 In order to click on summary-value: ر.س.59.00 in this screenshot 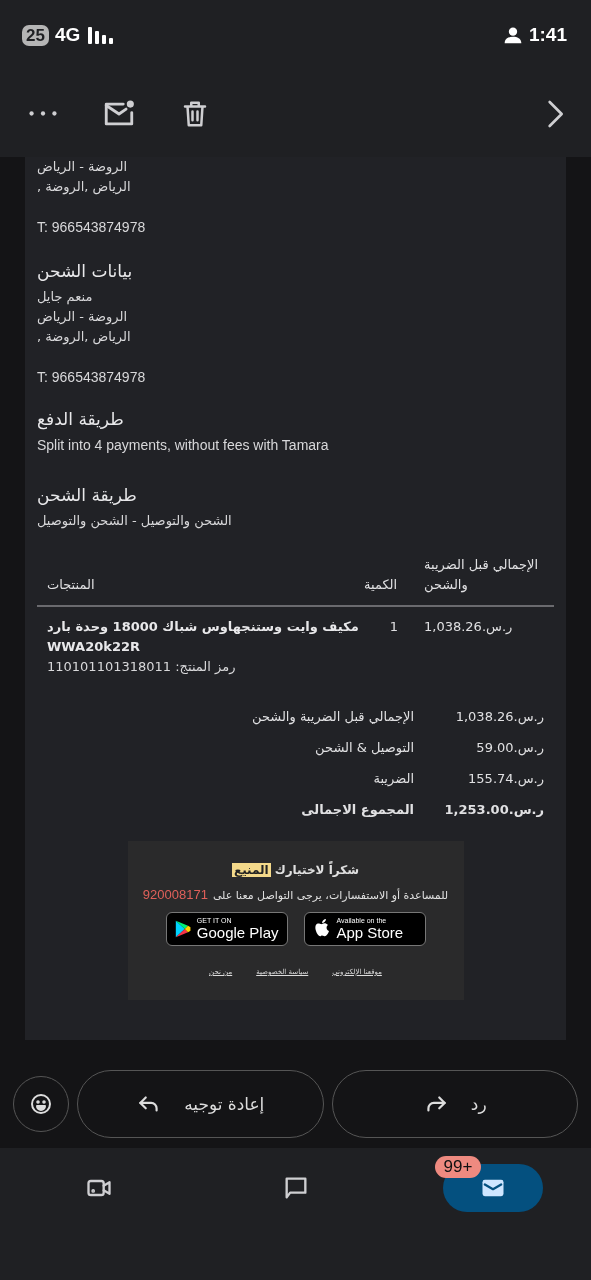, I will do `click(509, 748)`.